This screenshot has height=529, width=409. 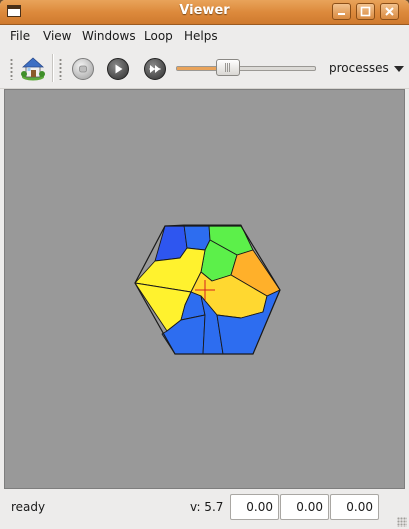 I want to click on play-icon, so click(x=118, y=69).